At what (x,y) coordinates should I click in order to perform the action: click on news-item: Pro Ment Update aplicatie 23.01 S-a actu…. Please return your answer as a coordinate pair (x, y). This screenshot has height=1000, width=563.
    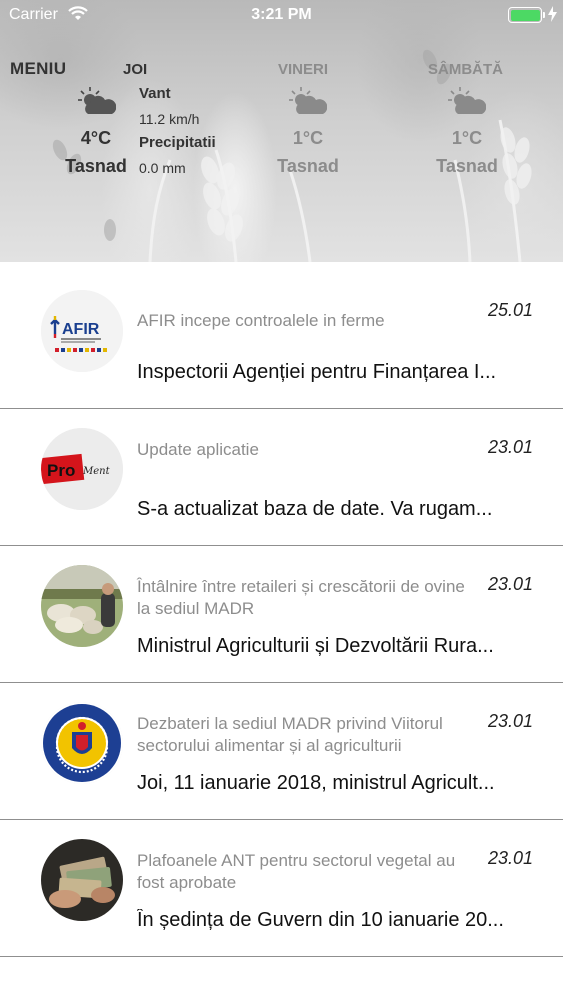
    Looking at the image, I should click on (281, 477).